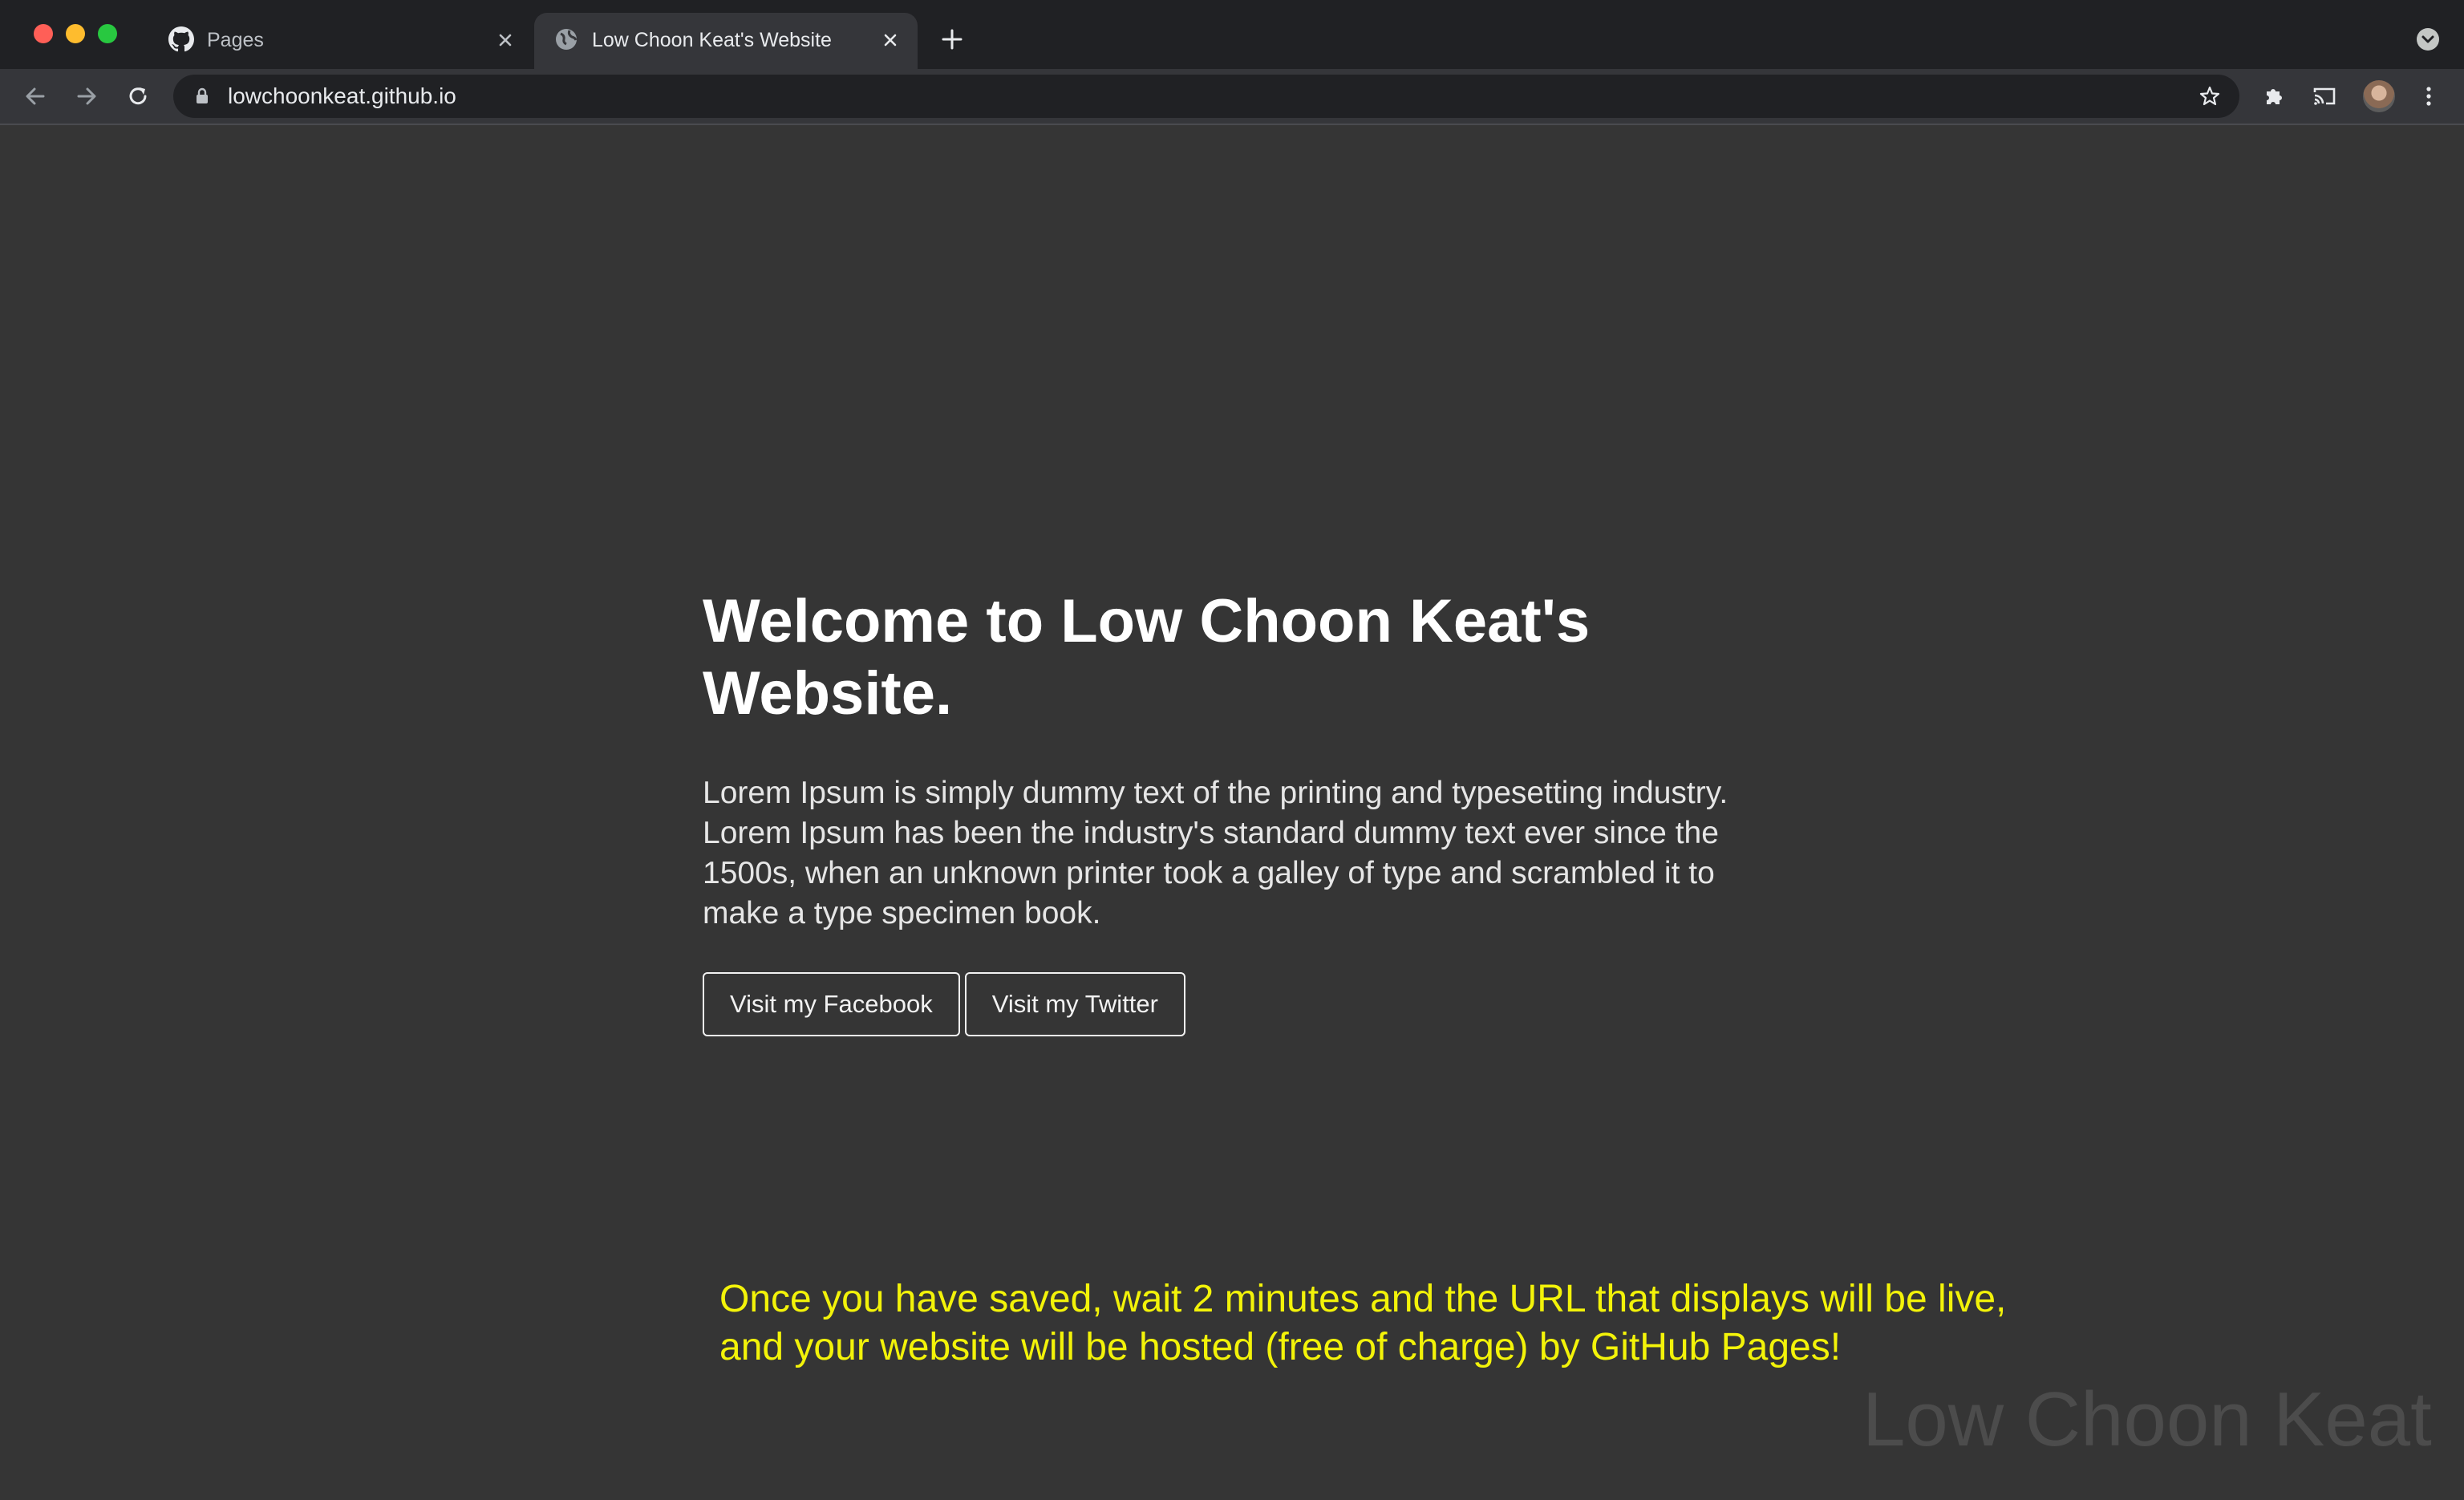  I want to click on globe-icon, so click(567, 39).